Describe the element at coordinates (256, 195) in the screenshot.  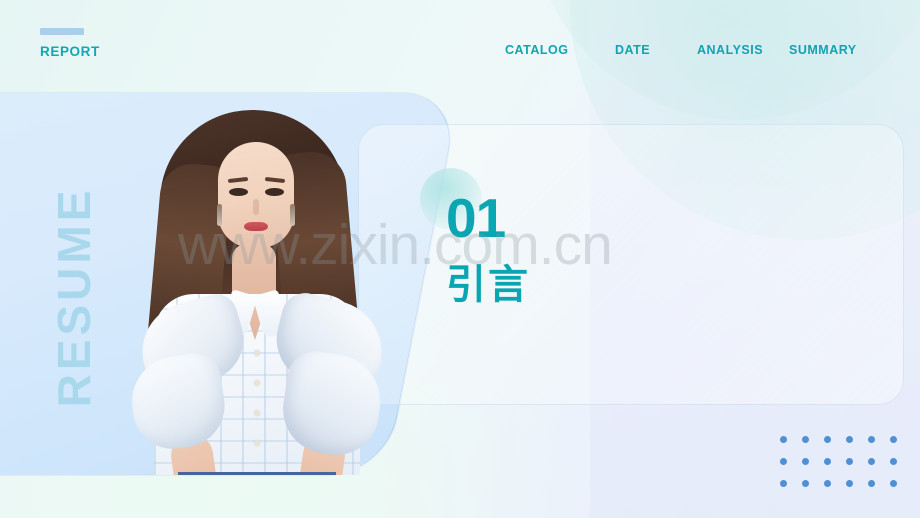
I see `face-shape` at that location.